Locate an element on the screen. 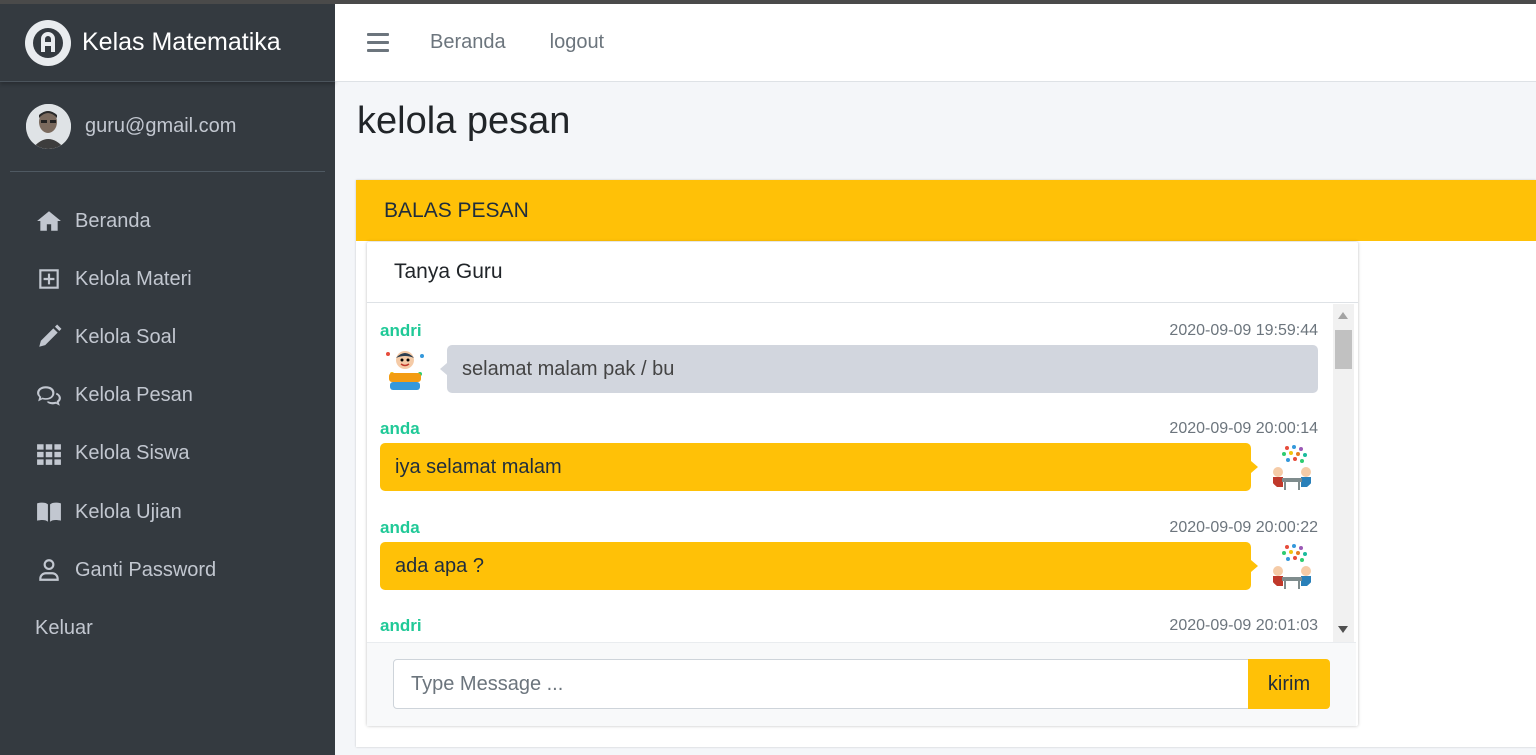  message-bubble: ada apa ? is located at coordinates (819, 566).